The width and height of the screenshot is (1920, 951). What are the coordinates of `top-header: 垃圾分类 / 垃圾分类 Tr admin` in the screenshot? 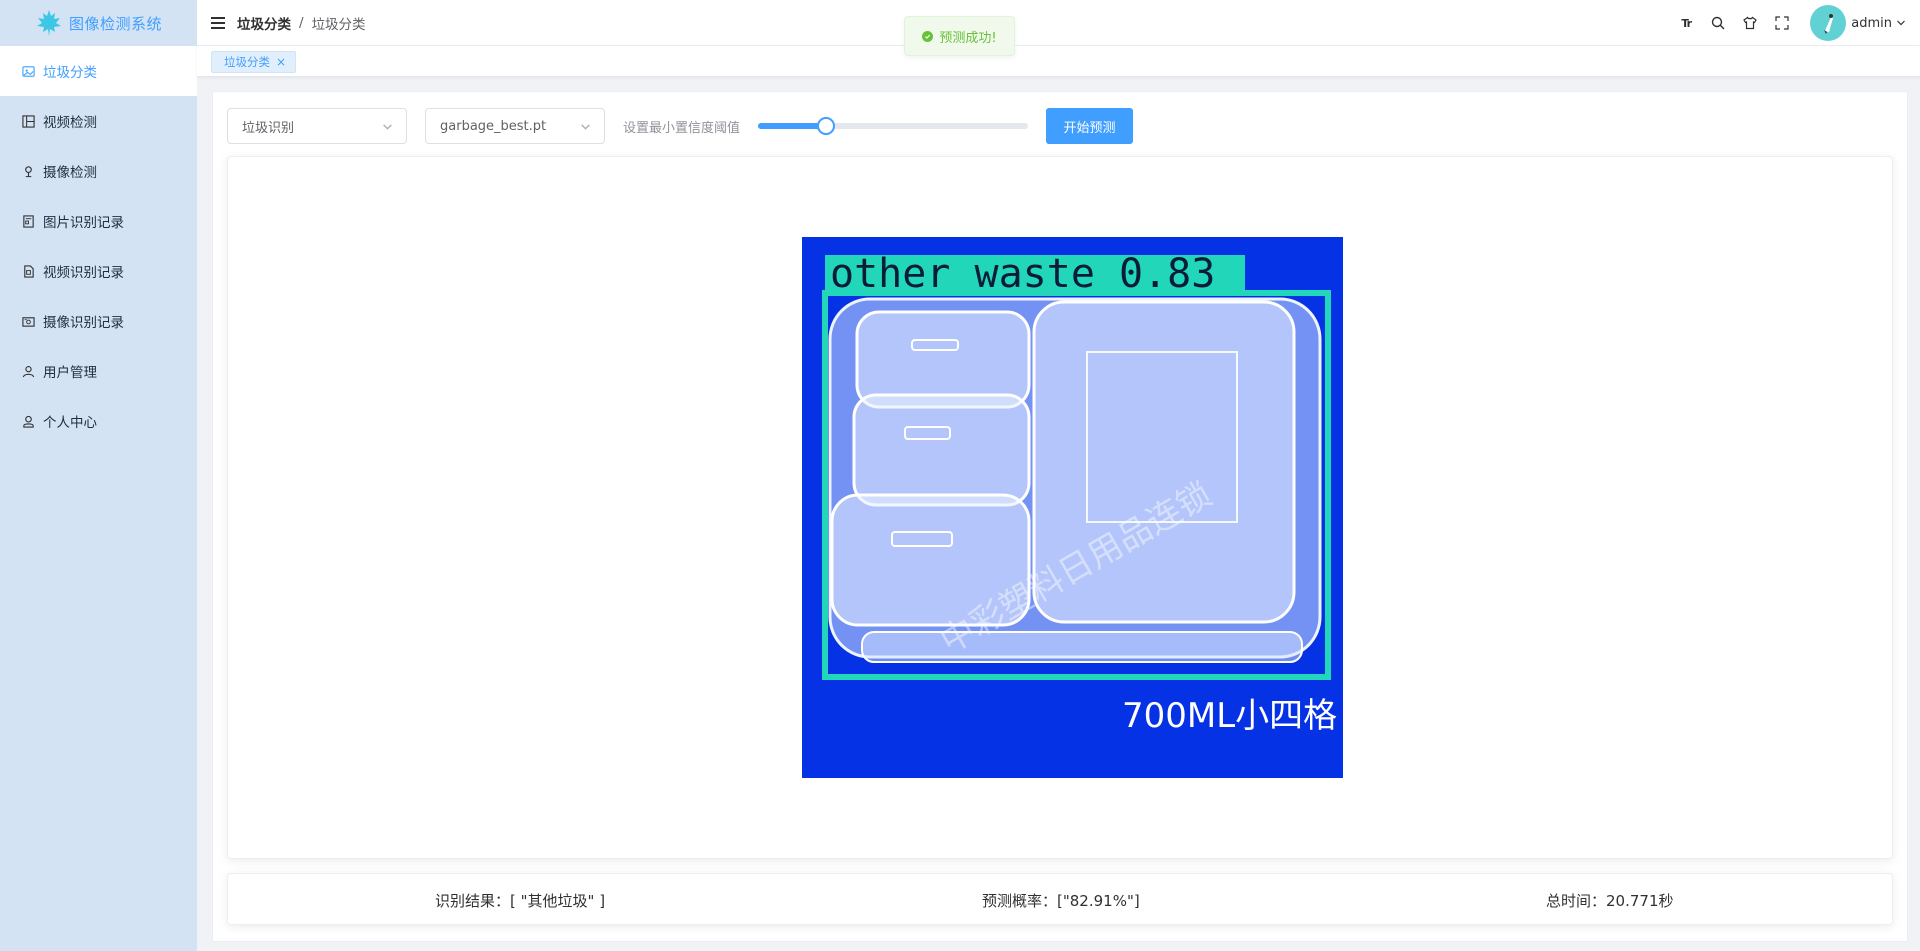 It's located at (1058, 23).